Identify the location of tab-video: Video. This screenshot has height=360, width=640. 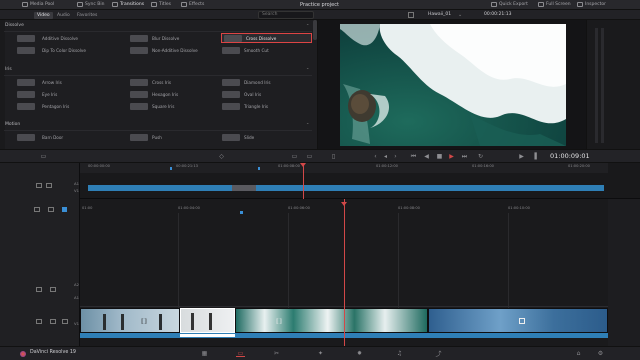
(43, 15).